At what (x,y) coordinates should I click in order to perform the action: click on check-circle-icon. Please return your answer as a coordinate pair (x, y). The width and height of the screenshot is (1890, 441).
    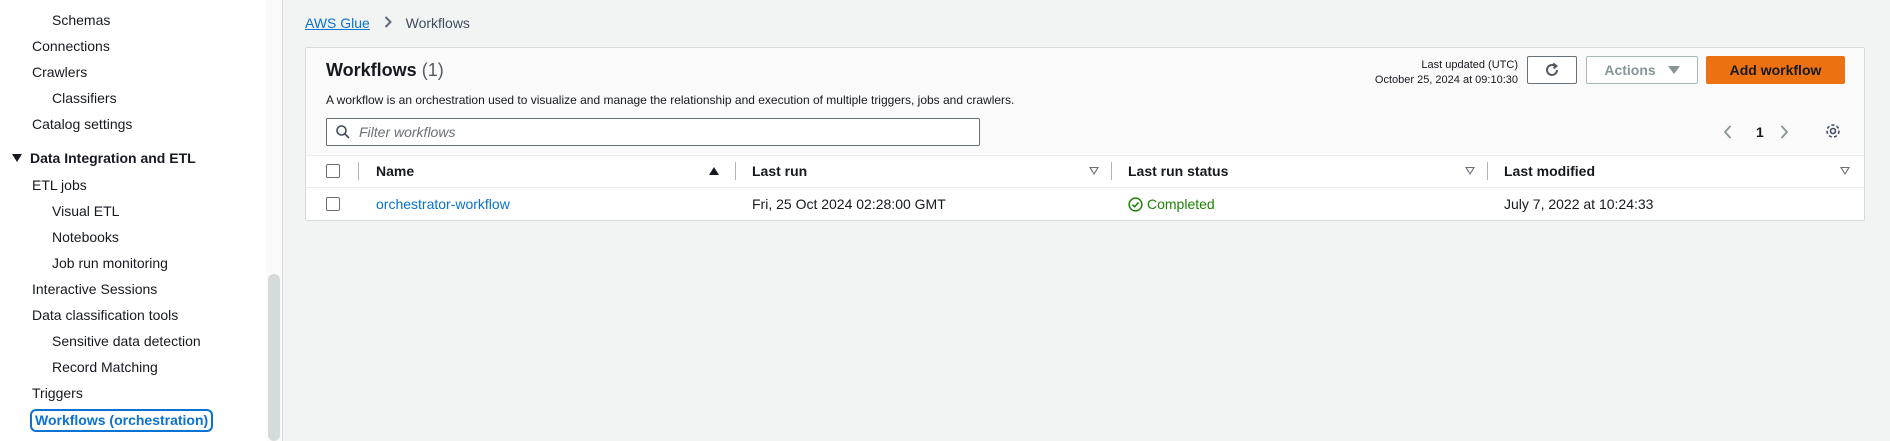
    Looking at the image, I should click on (1135, 204).